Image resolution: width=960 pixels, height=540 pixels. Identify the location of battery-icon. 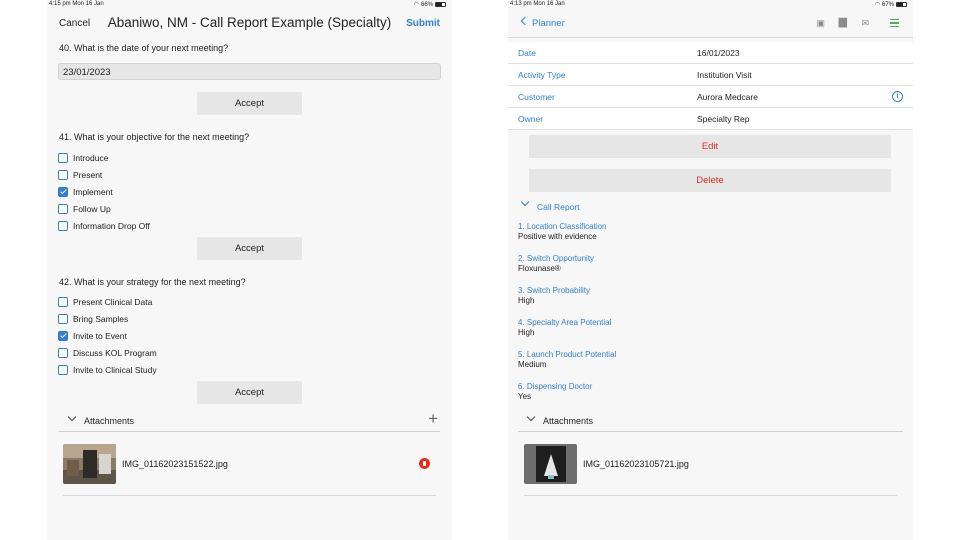
(901, 4).